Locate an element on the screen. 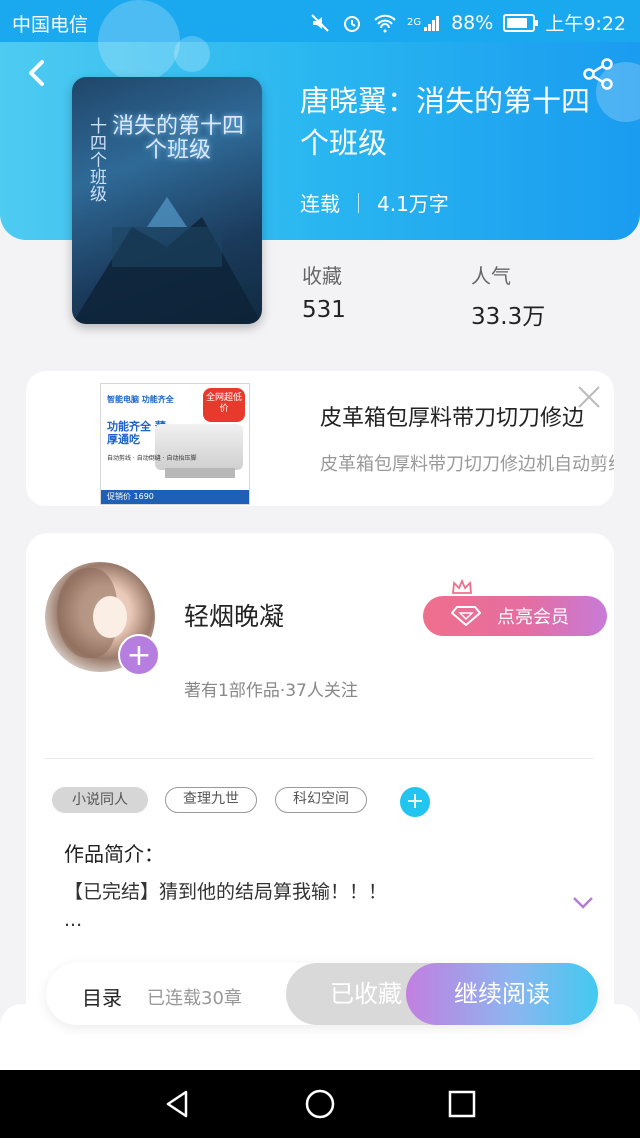  ad-image-headline: 智能电脑 功能齐全 is located at coordinates (140, 399).